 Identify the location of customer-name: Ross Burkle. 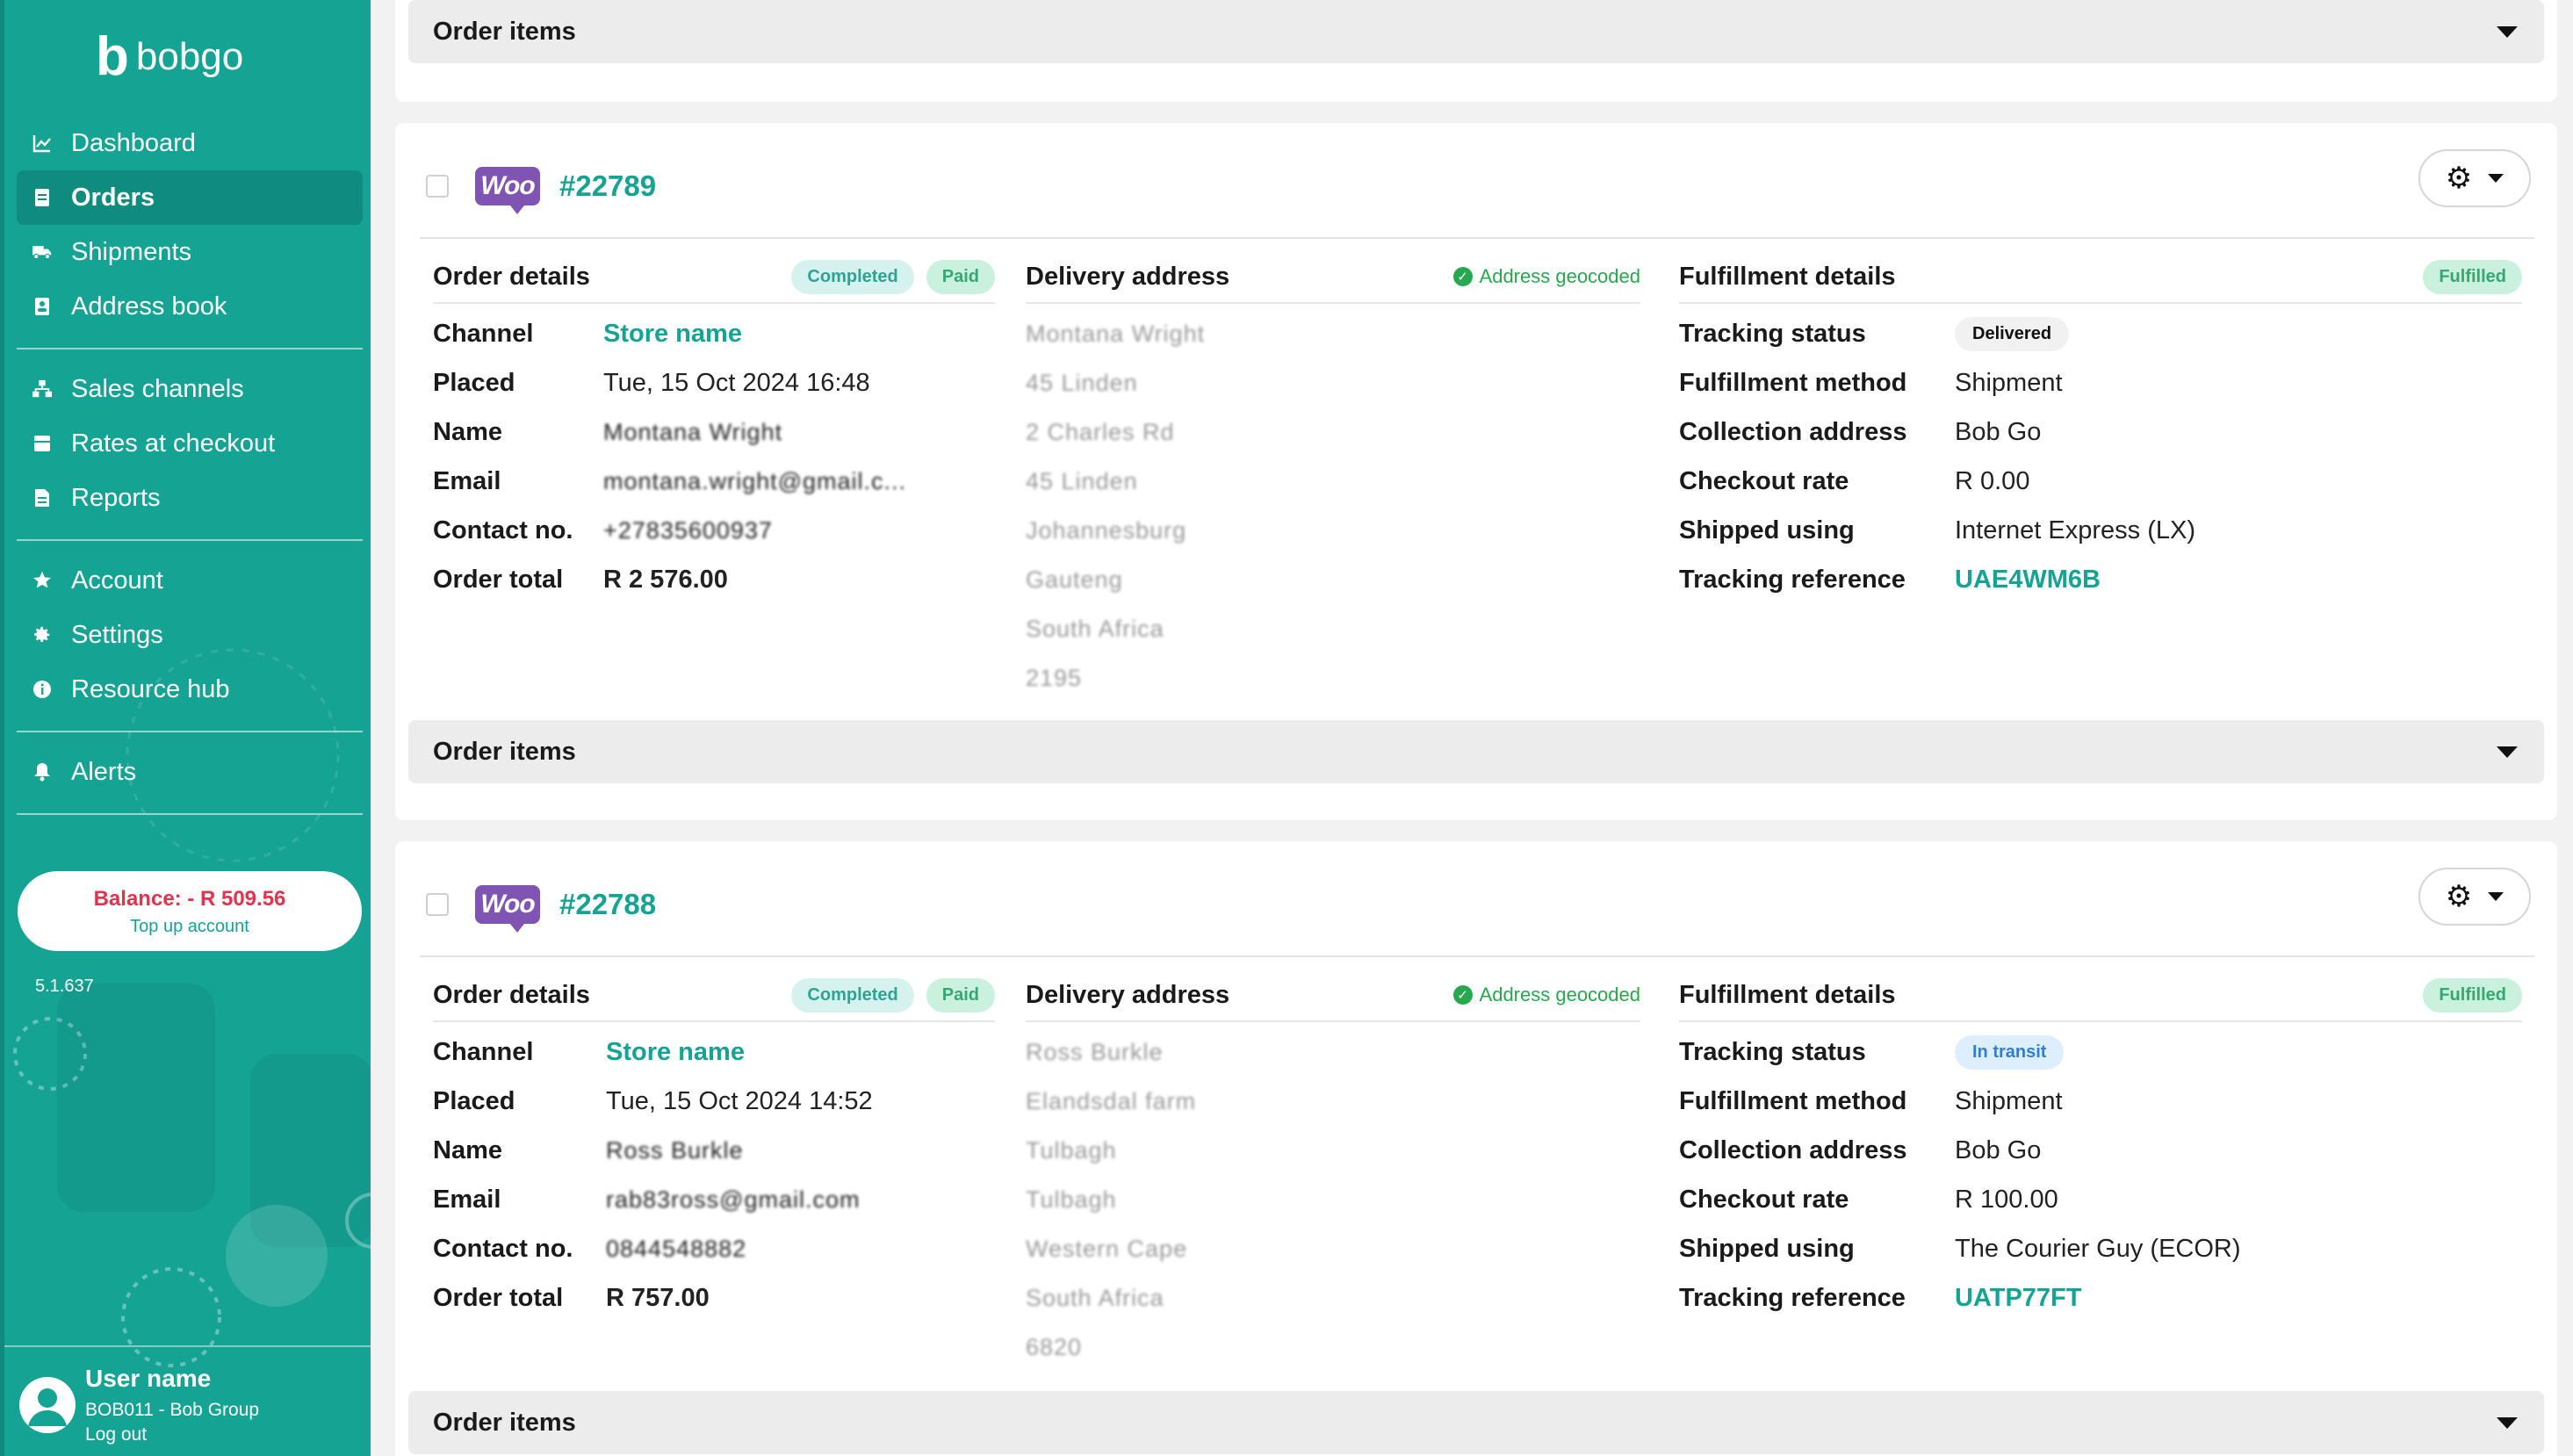
(675, 1150).